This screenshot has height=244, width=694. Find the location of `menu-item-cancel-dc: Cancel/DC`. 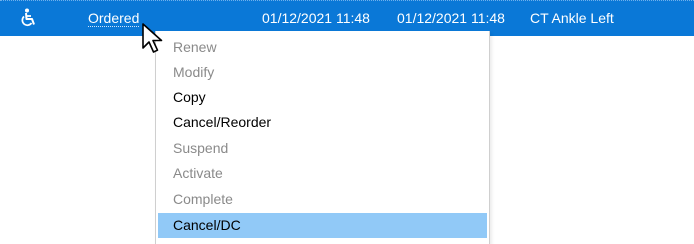

menu-item-cancel-dc: Cancel/DC is located at coordinates (322, 225).